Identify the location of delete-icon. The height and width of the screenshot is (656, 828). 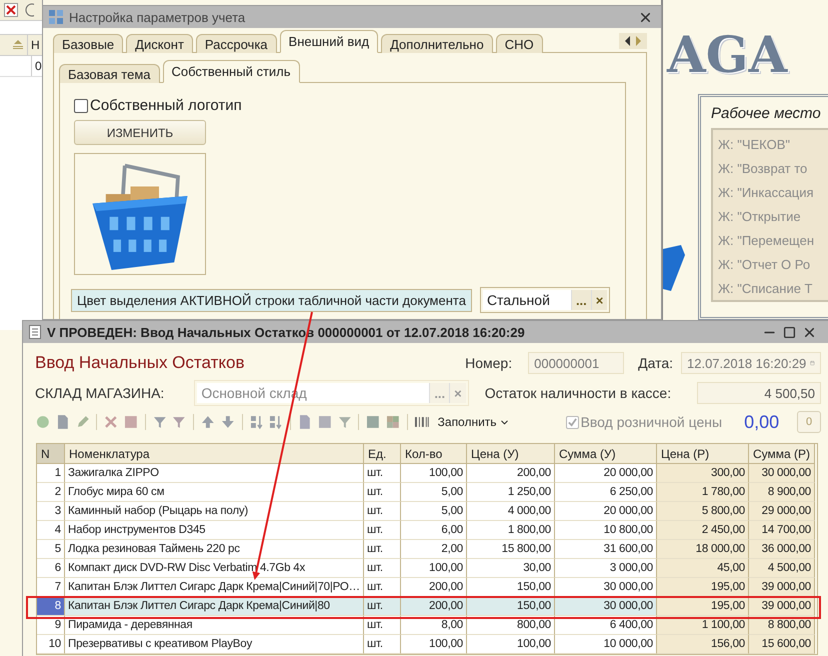
(111, 422).